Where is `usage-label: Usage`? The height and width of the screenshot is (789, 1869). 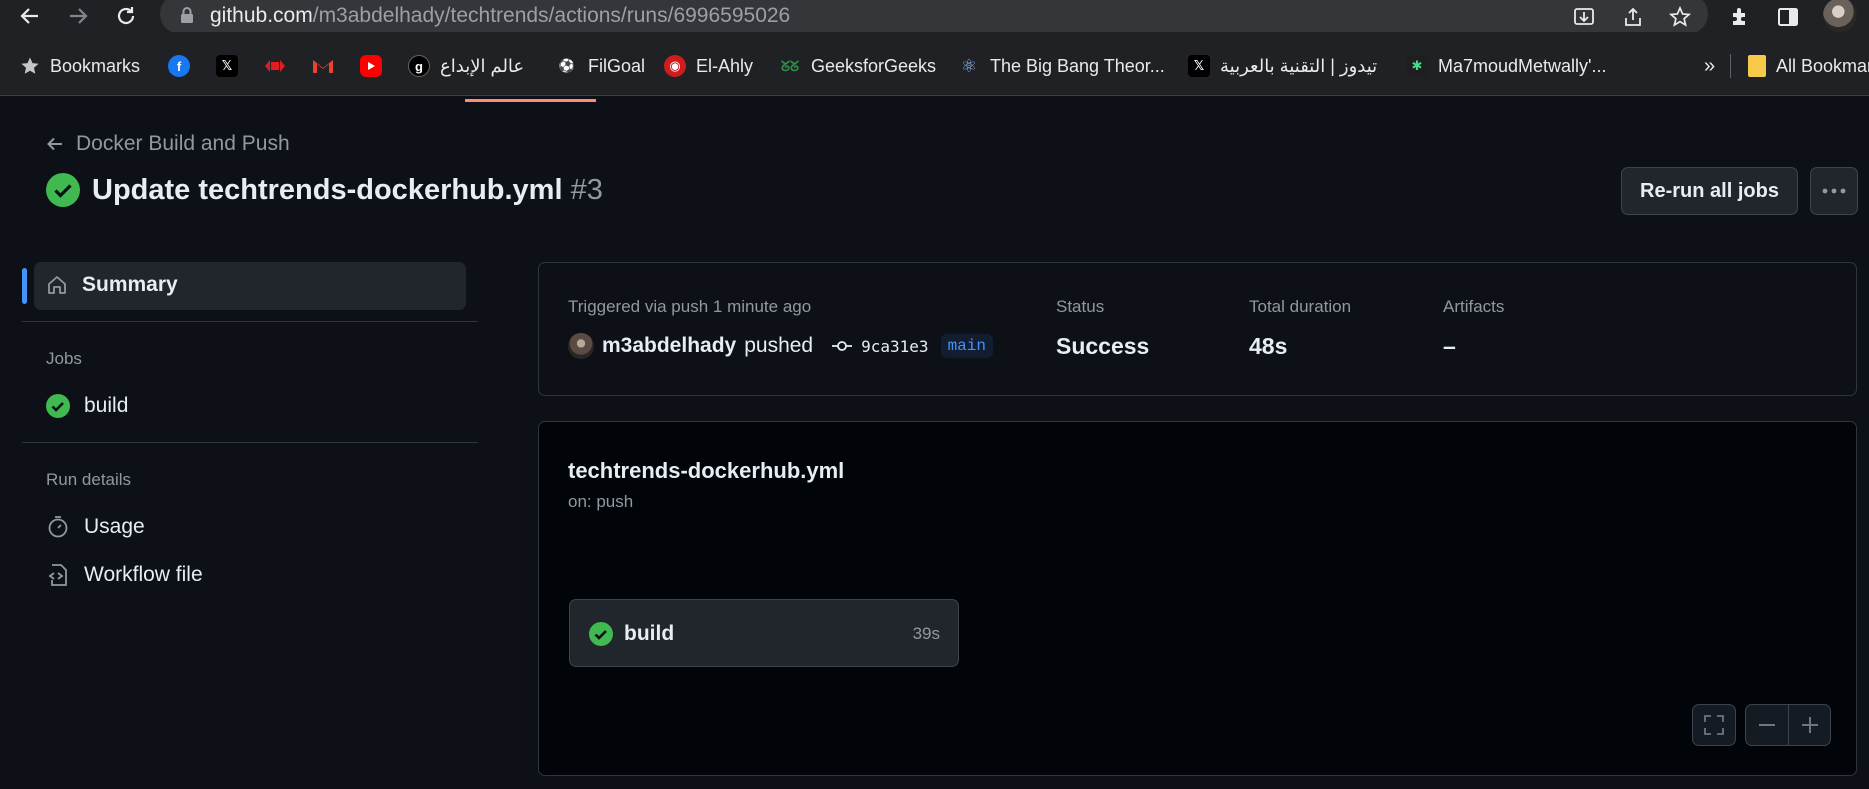 usage-label: Usage is located at coordinates (114, 526).